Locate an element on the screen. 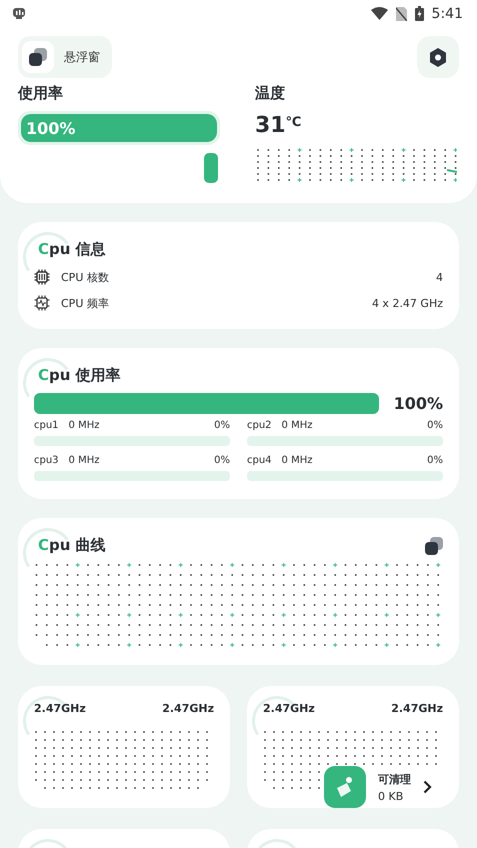 This screenshot has height=848, width=477. cpu-usage-reading: 100% is located at coordinates (418, 403).